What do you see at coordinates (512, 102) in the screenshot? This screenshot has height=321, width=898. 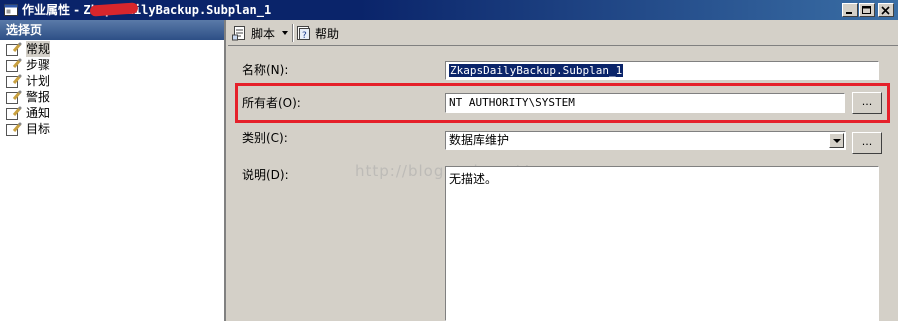 I see `owner-value: NT AUTHORITY\SYSTEM` at bounding box center [512, 102].